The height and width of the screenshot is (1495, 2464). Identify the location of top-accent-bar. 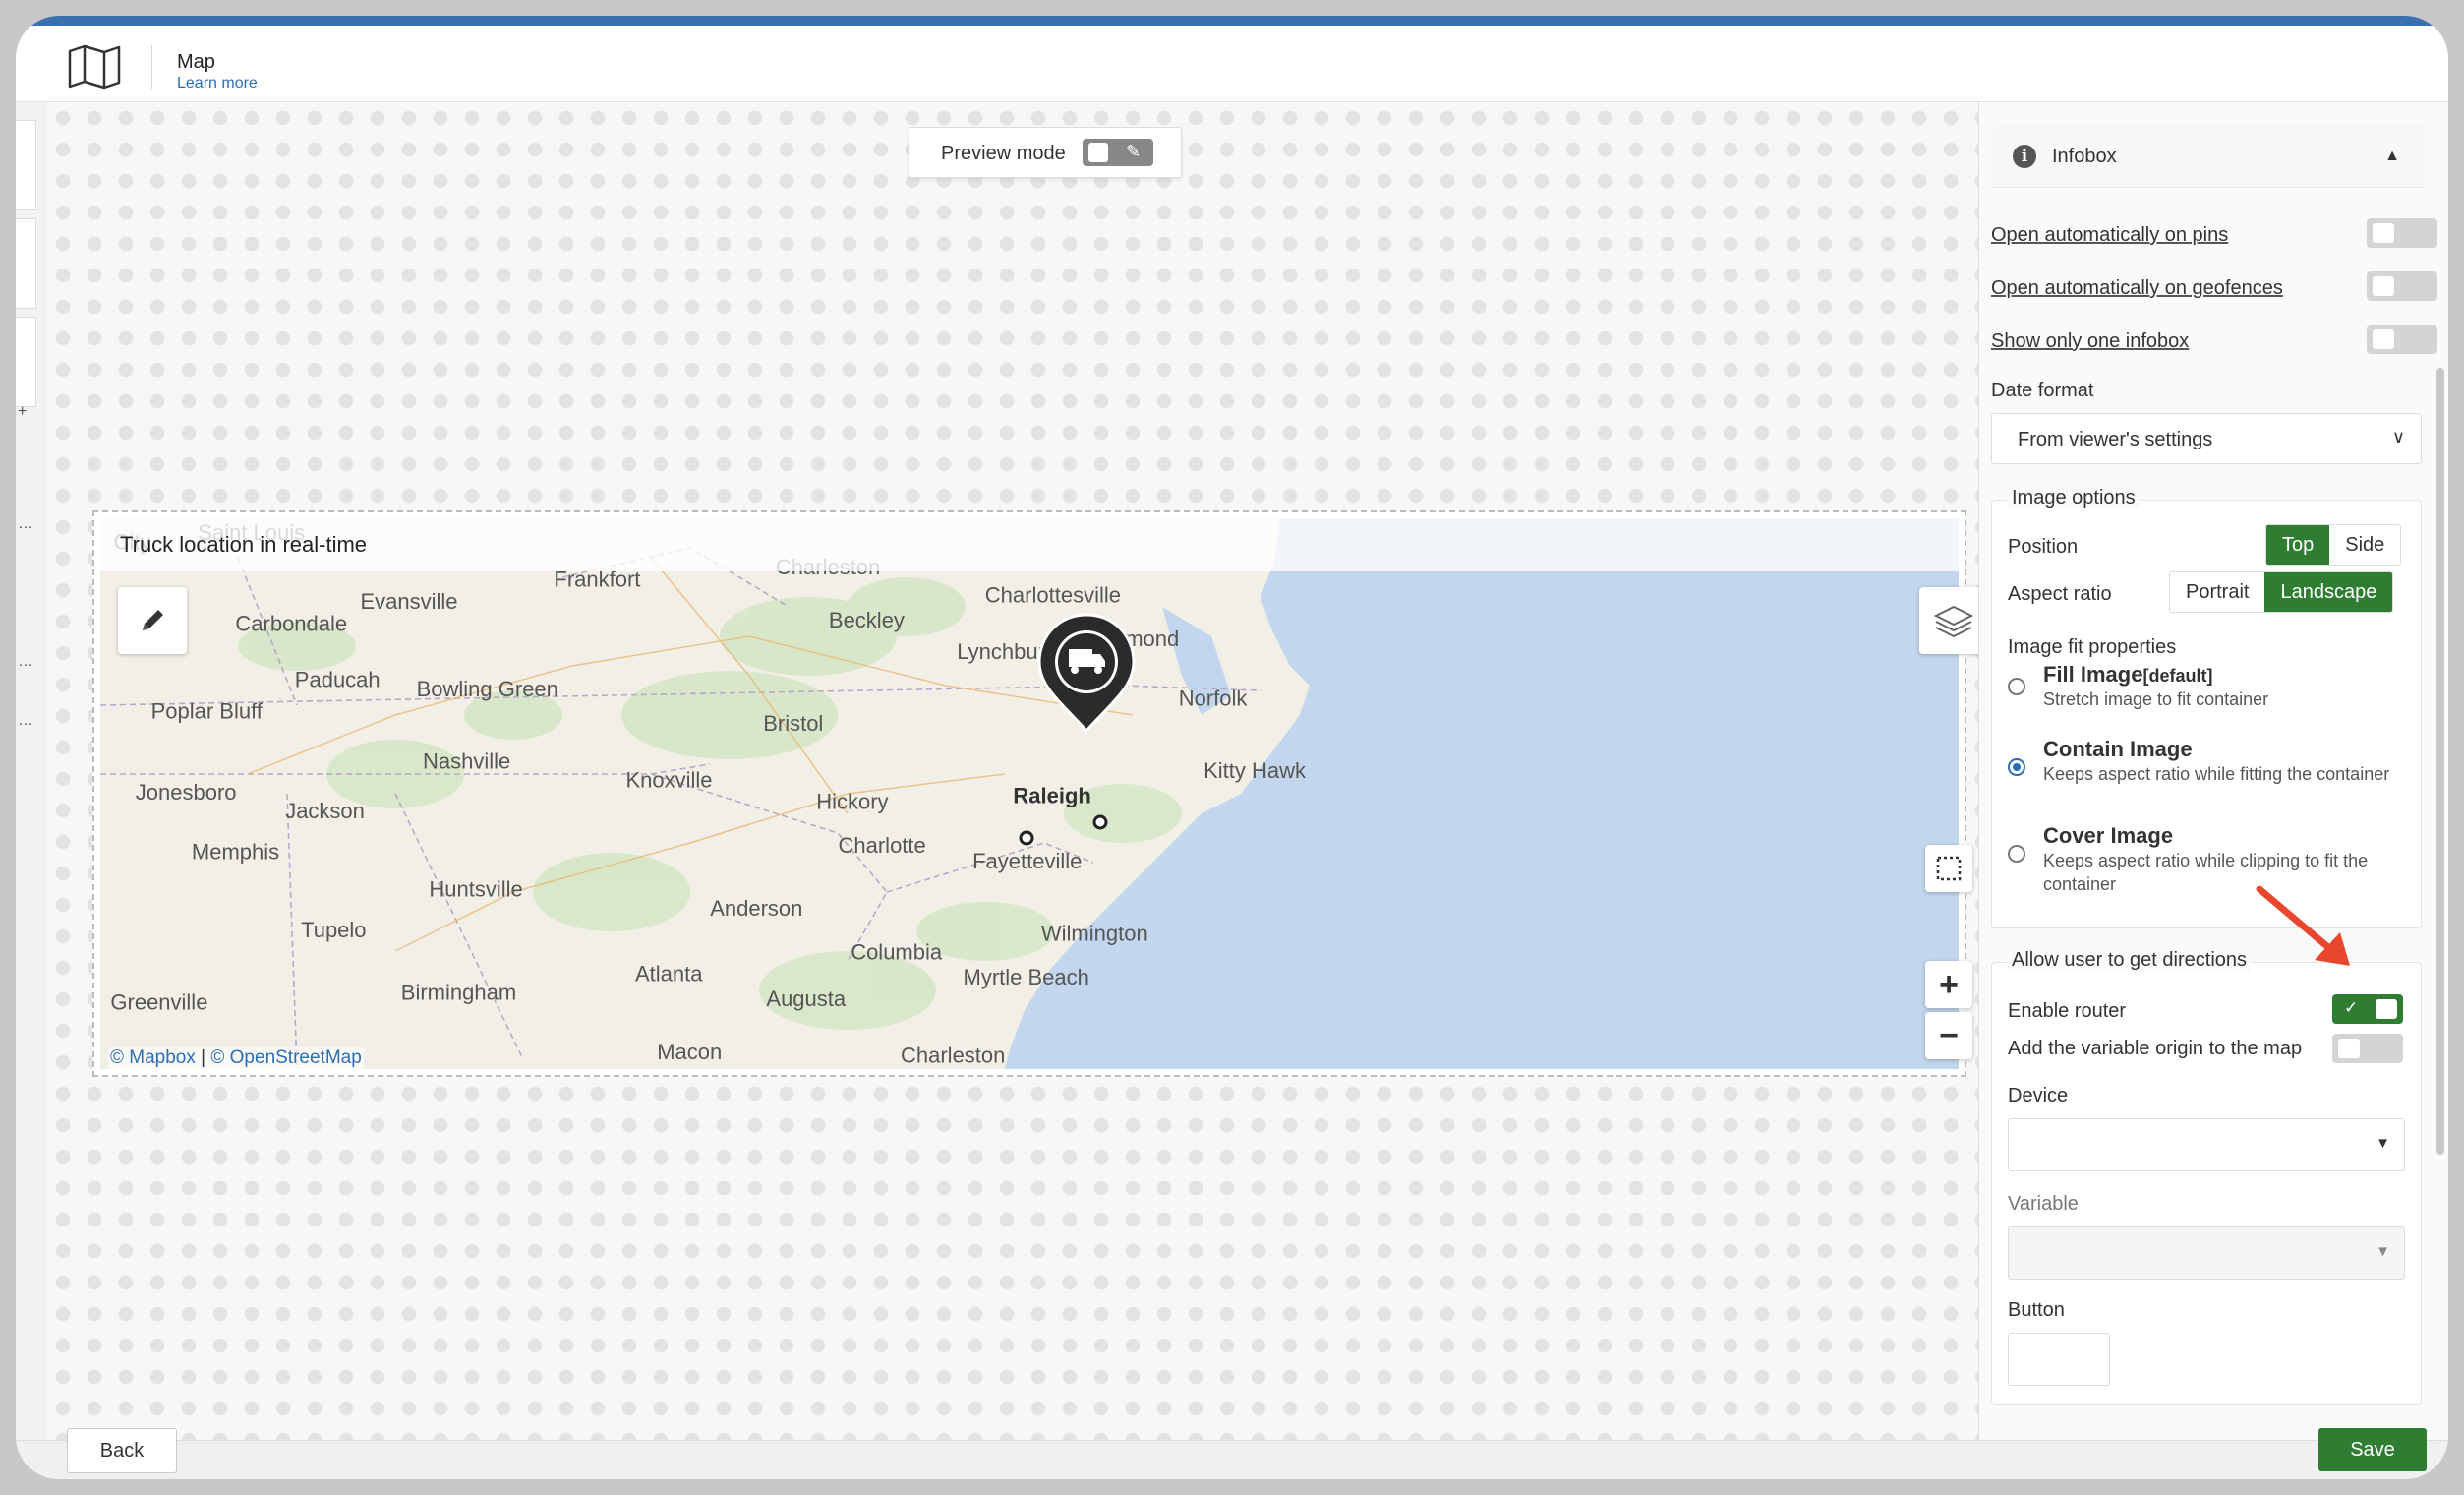
(1232, 21).